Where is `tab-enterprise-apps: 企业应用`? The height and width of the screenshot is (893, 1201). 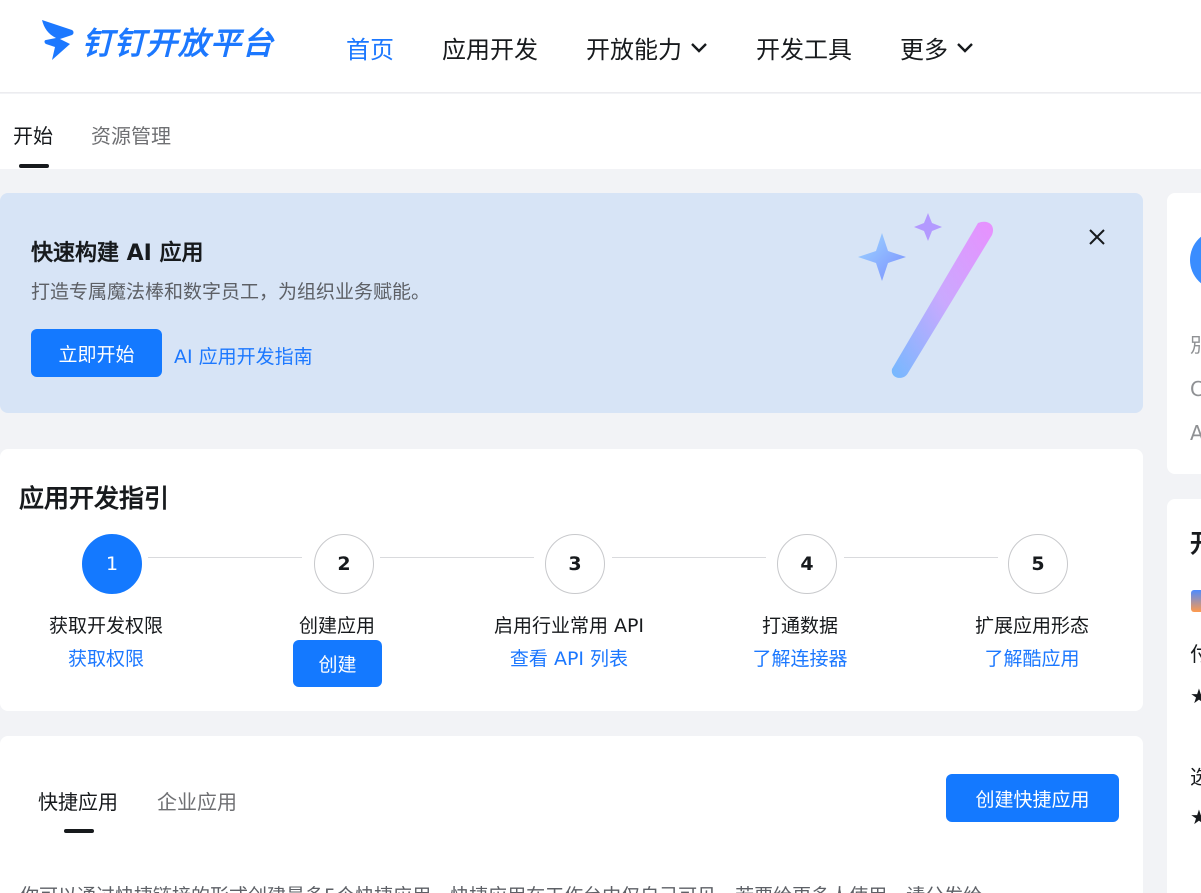
tab-enterprise-apps: 企业应用 is located at coordinates (197, 800).